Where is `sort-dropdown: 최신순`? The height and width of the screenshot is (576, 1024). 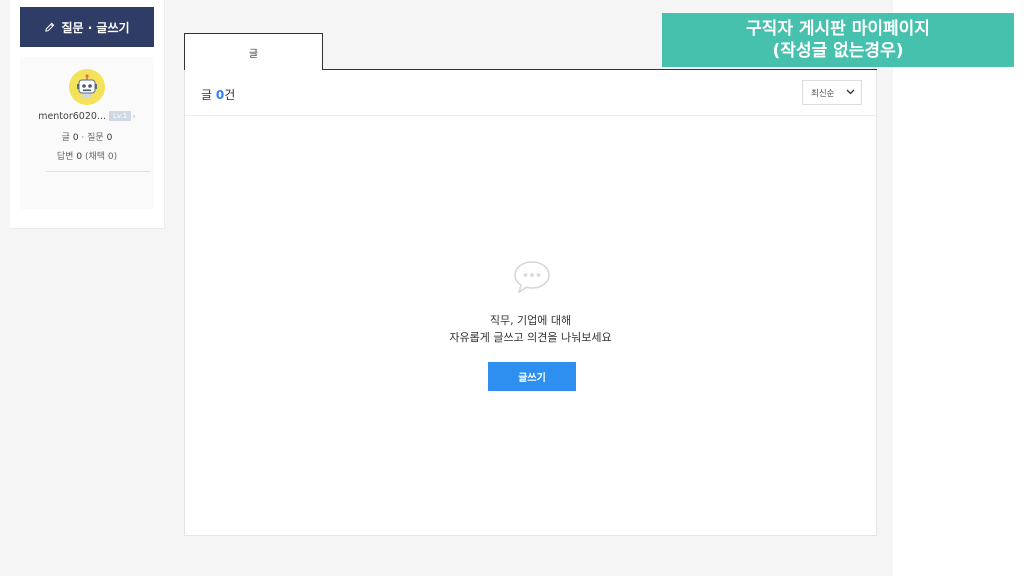
sort-dropdown: 최신순 is located at coordinates (832, 92).